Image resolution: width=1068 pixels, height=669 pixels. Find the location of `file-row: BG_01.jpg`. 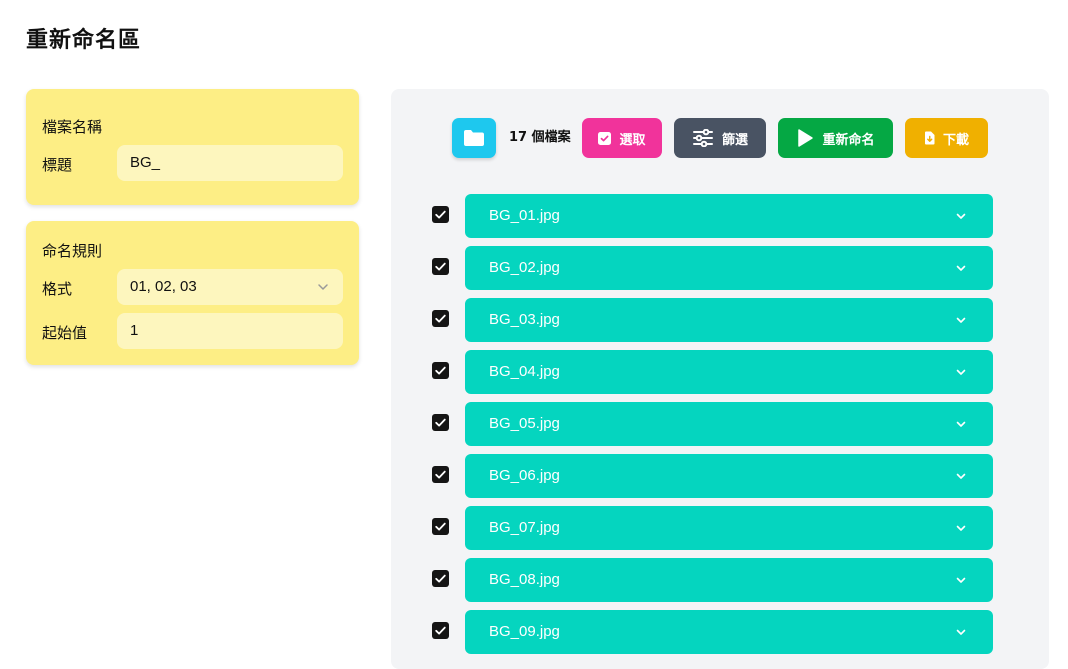

file-row: BG_01.jpg is located at coordinates (720, 216).